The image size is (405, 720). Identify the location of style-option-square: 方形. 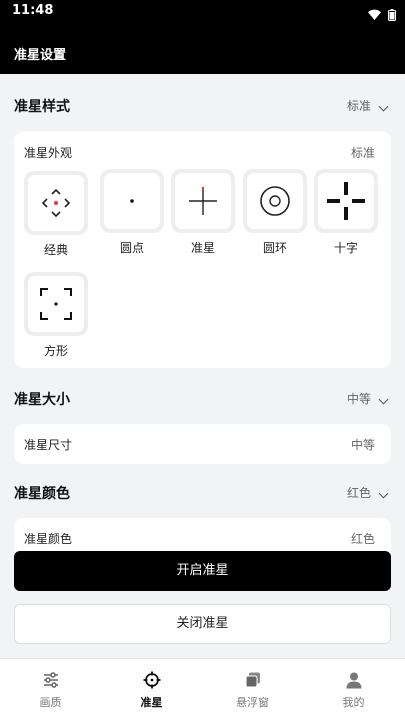
(56, 315).